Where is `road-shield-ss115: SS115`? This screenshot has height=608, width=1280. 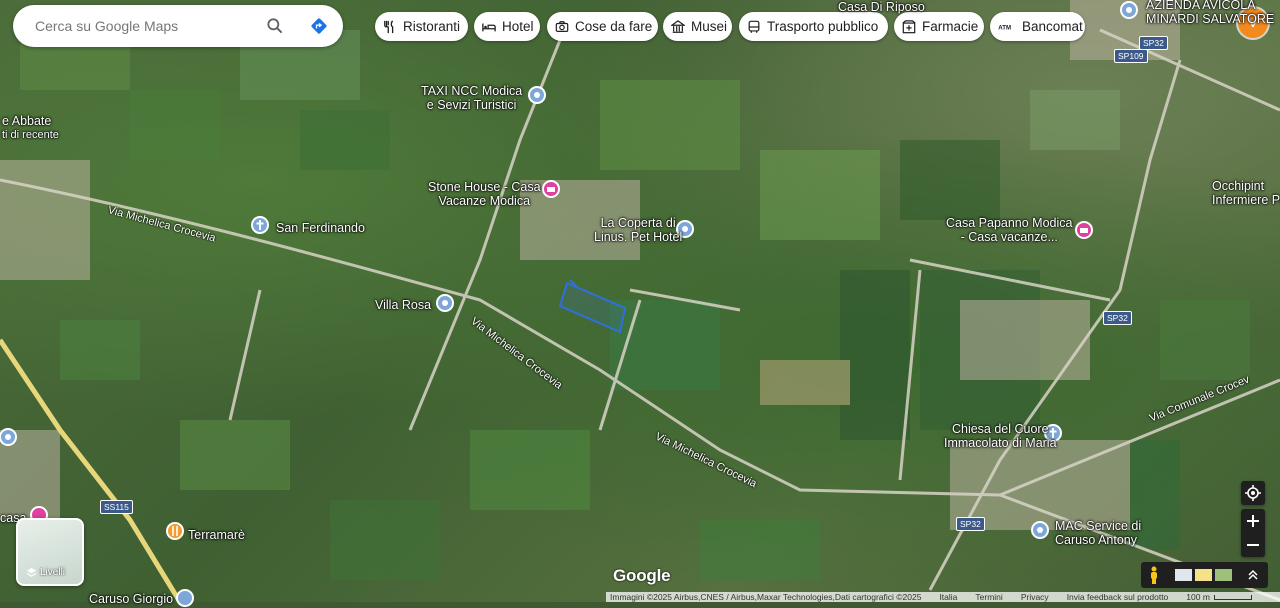 road-shield-ss115: SS115 is located at coordinates (116, 507).